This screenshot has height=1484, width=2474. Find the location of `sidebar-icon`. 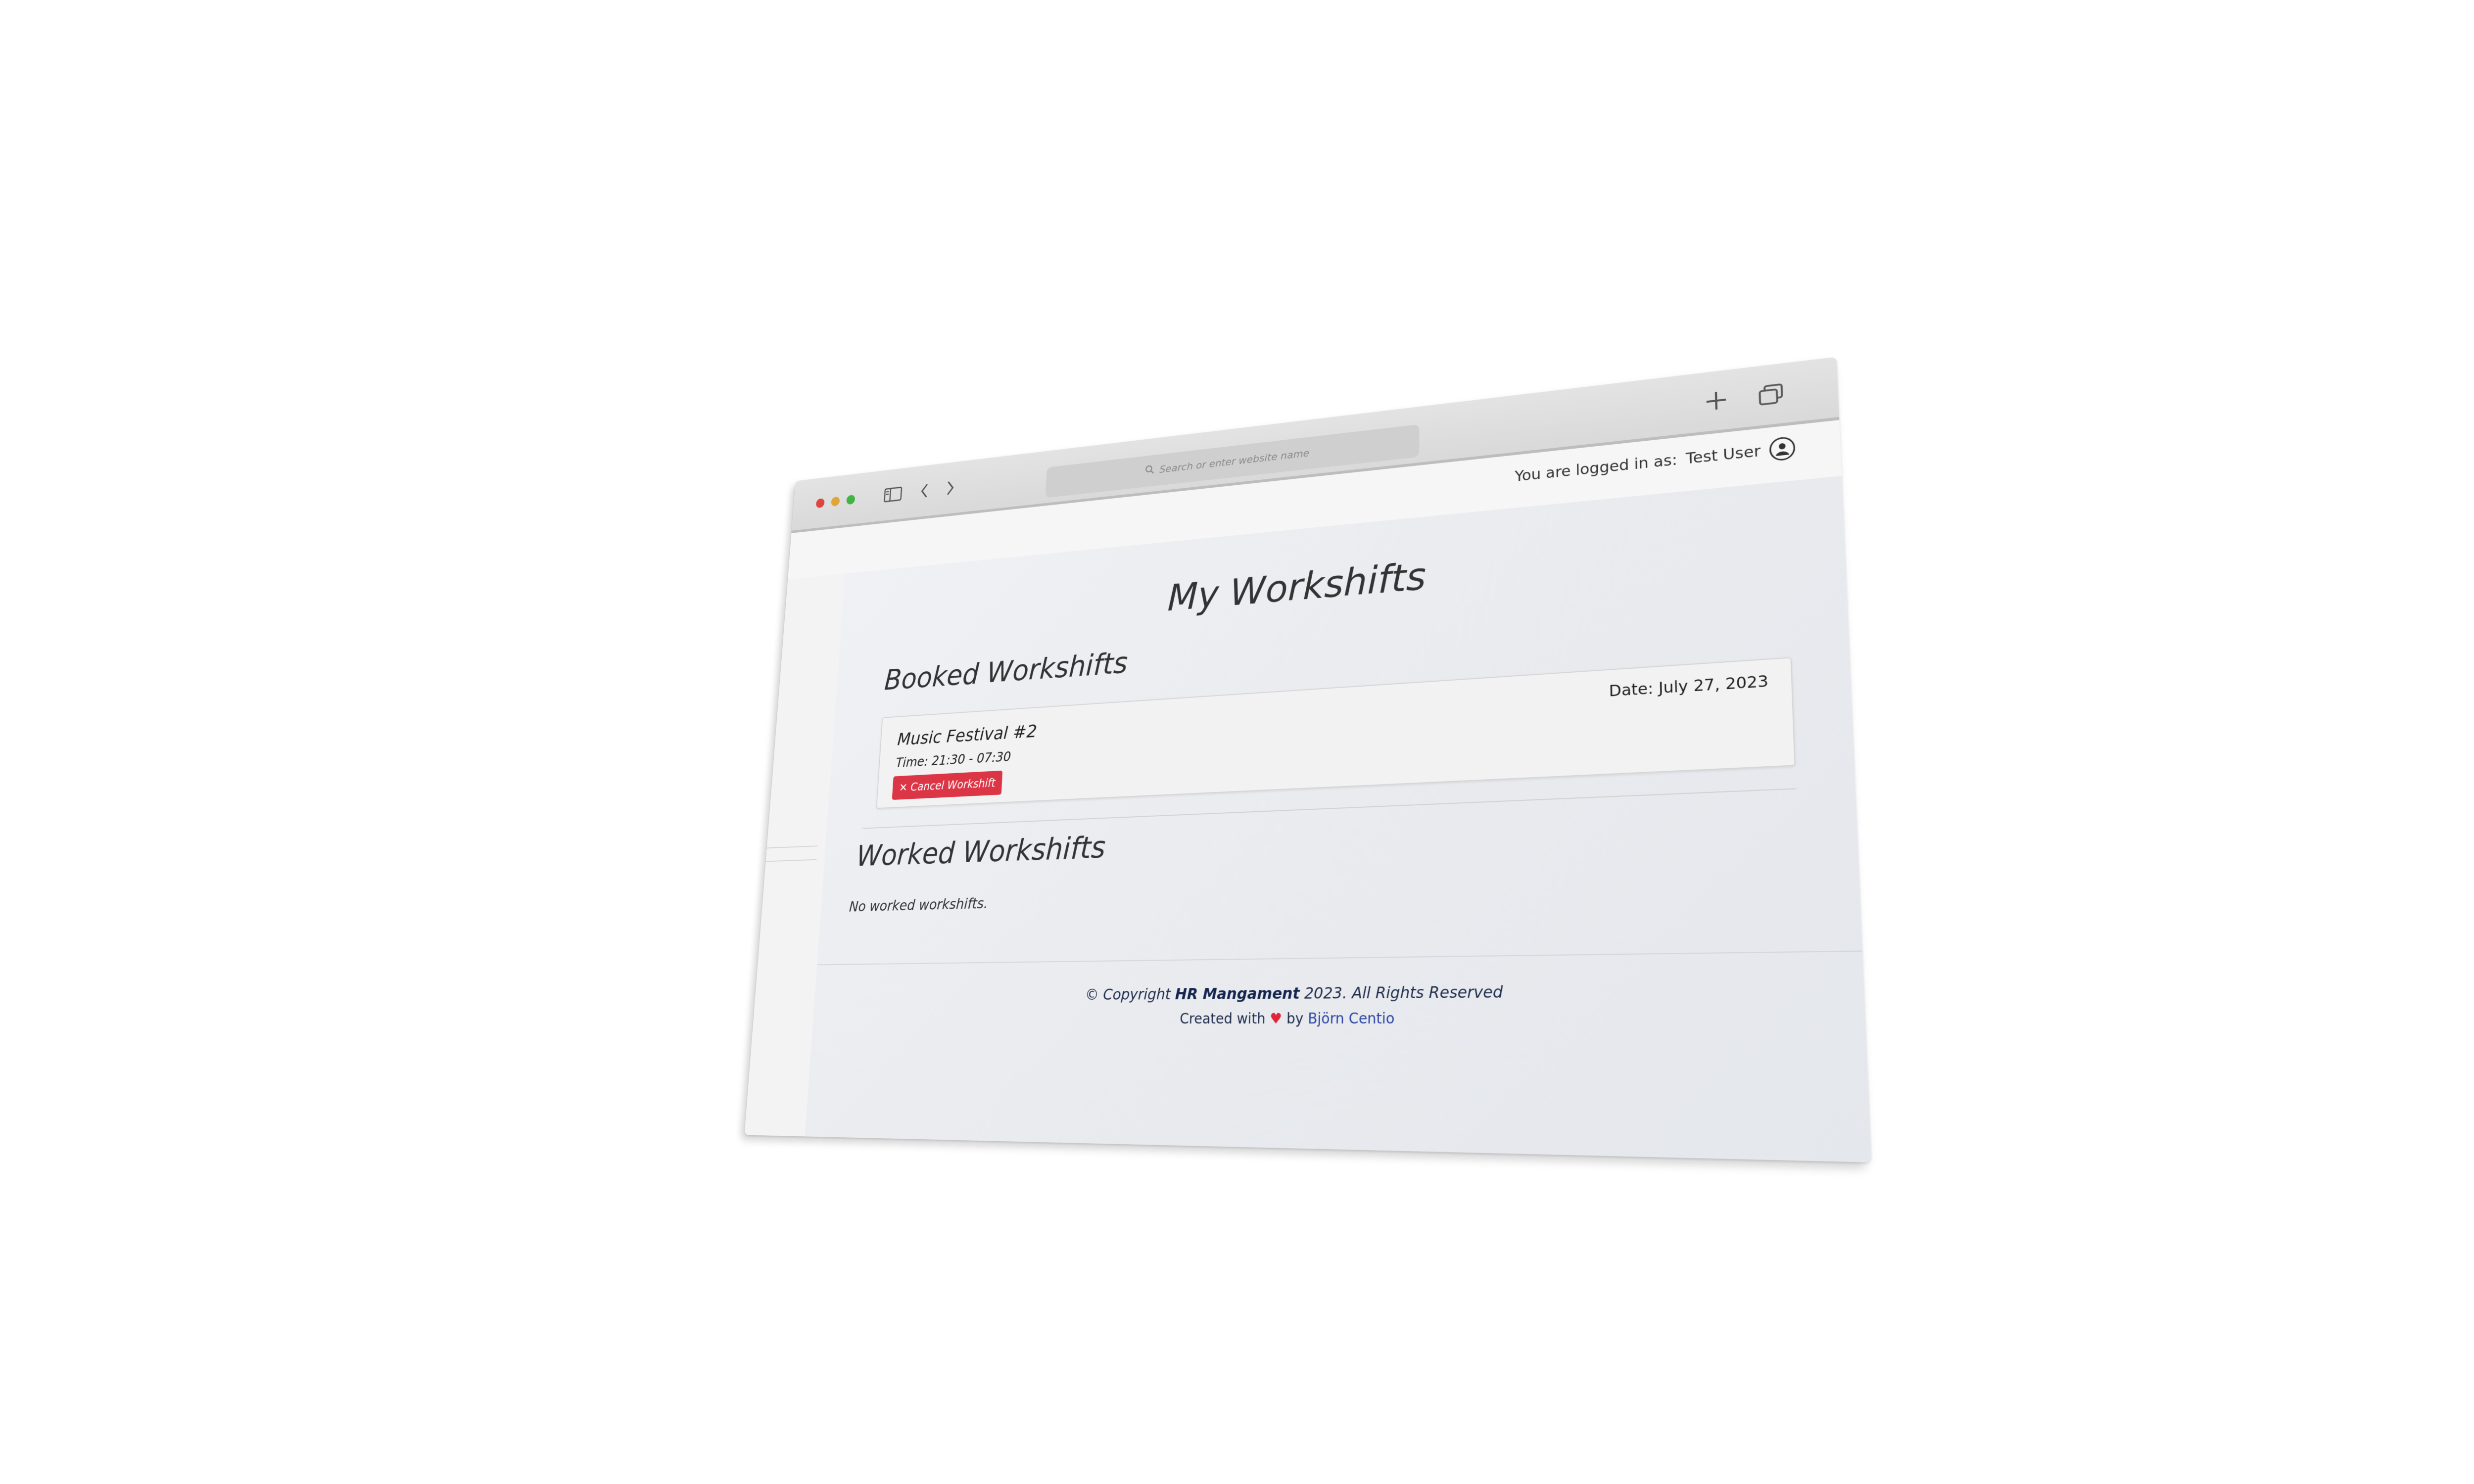

sidebar-icon is located at coordinates (893, 494).